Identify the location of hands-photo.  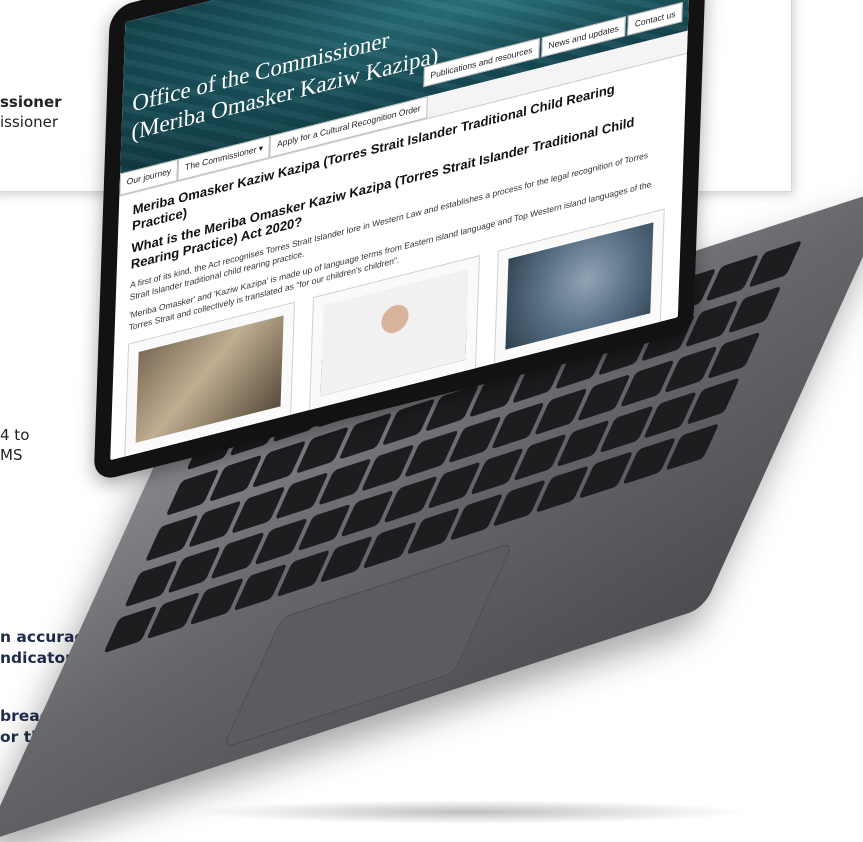
(579, 286).